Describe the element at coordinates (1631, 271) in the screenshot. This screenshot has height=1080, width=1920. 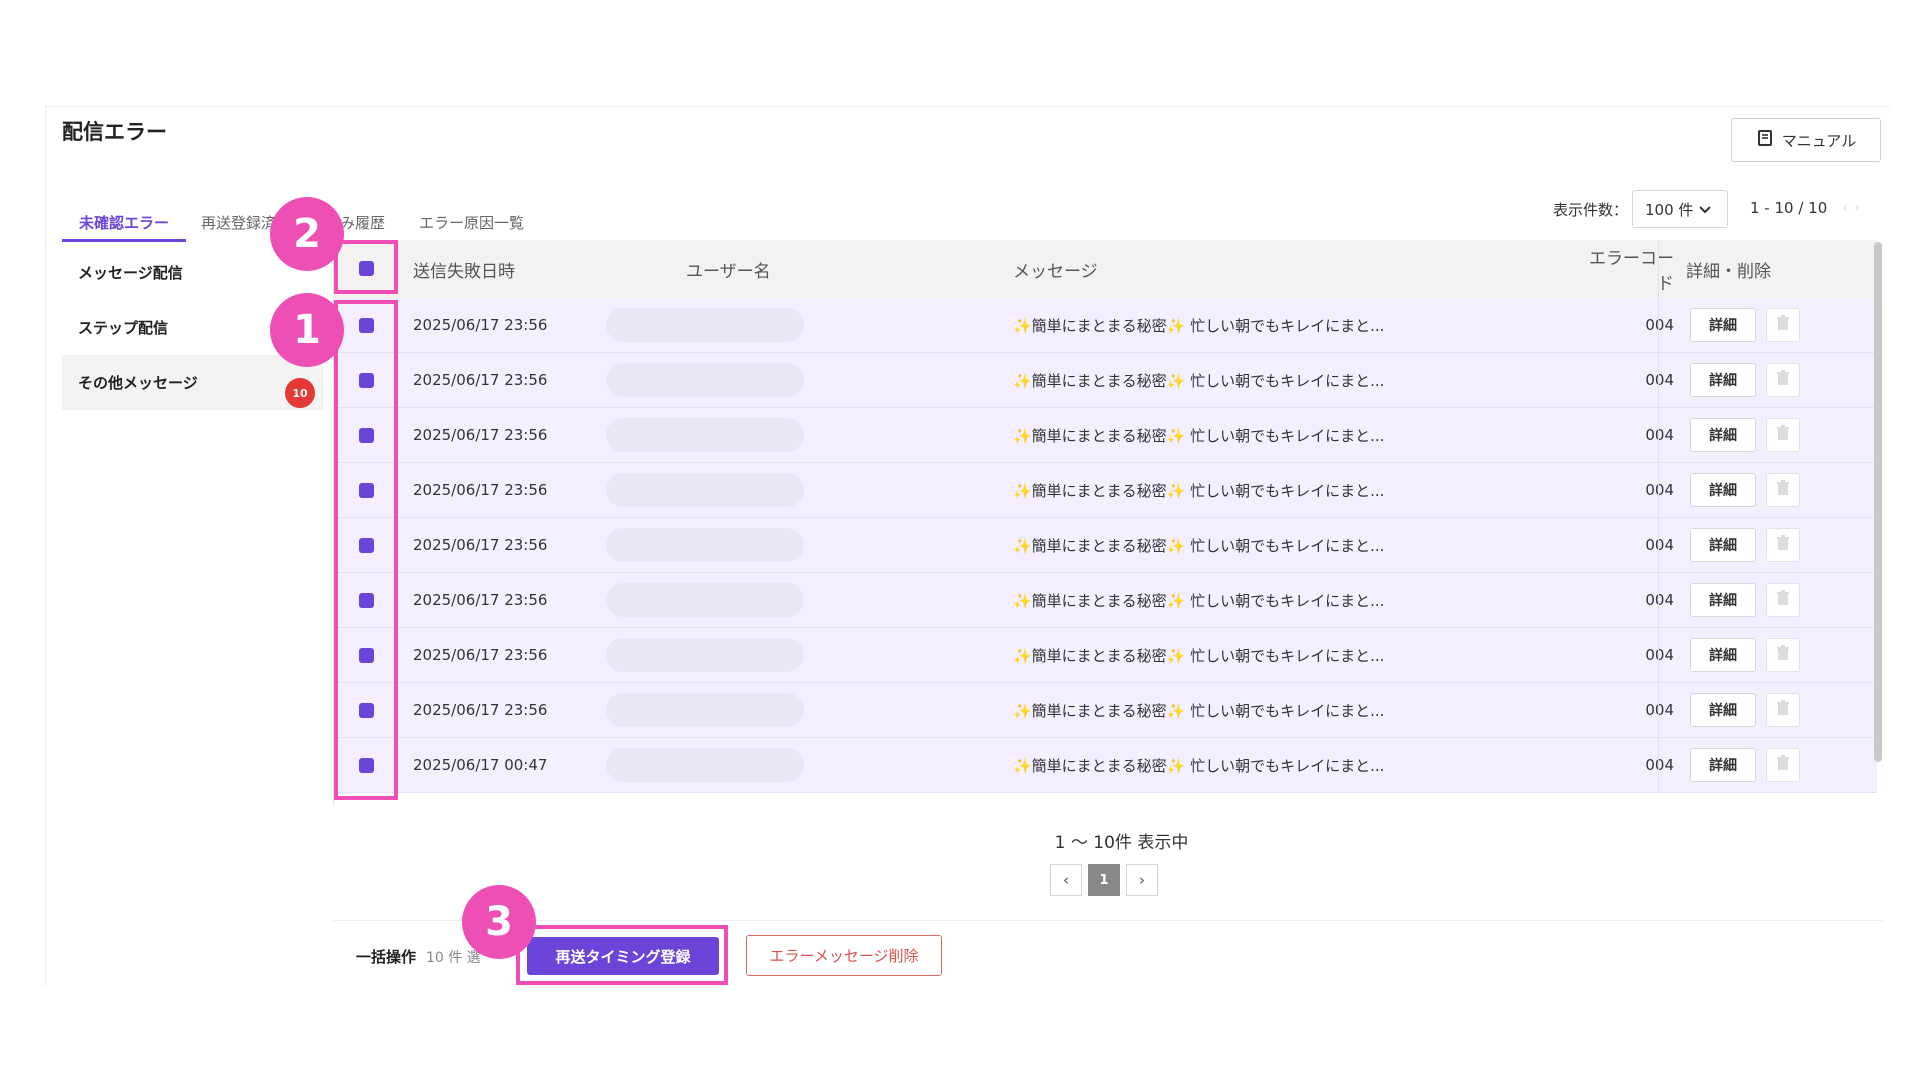
I see `header-code: エラーコード` at that location.